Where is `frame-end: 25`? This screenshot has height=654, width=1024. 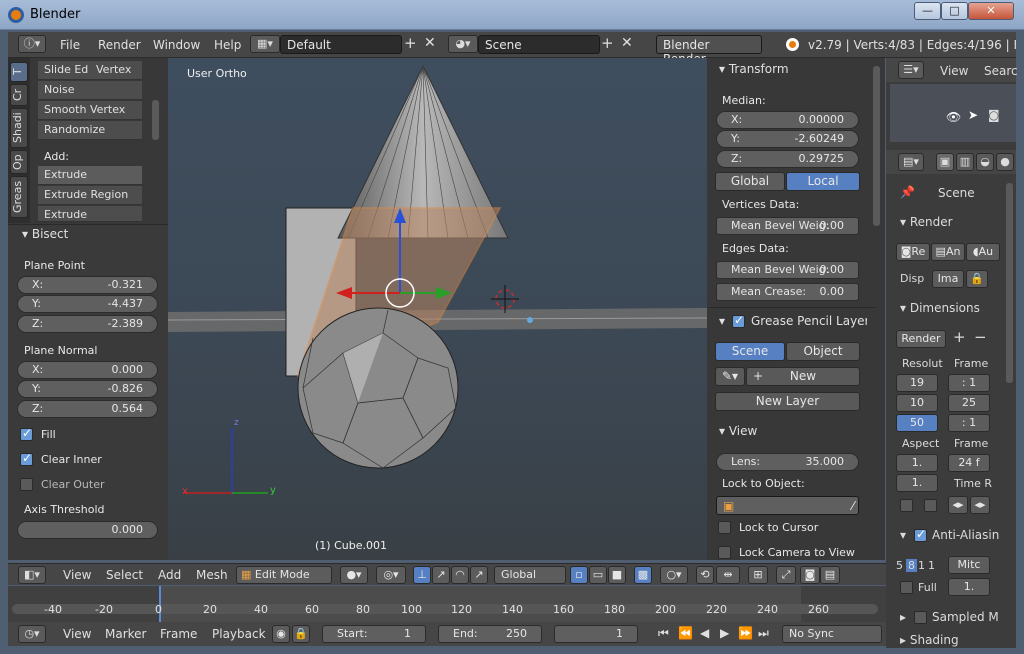 frame-end: 25 is located at coordinates (969, 403).